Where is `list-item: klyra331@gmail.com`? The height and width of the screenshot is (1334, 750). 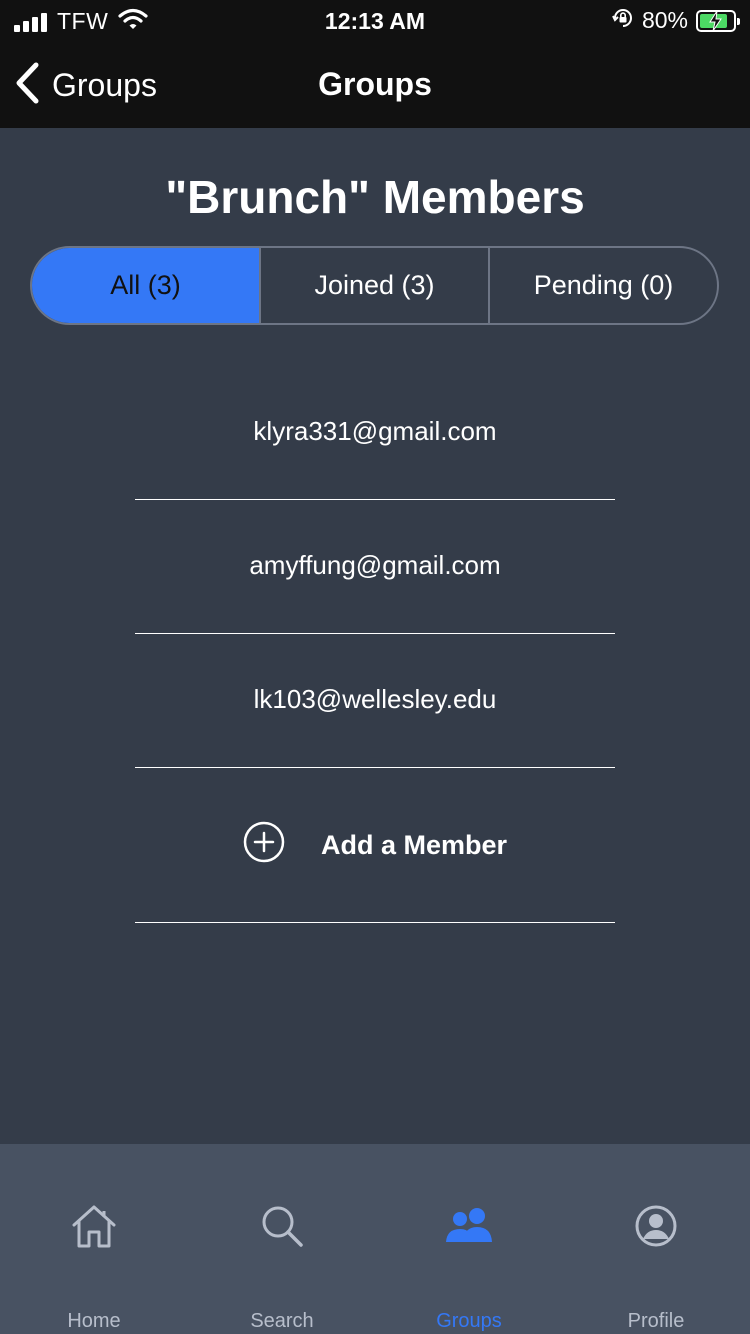
list-item: klyra331@gmail.com is located at coordinates (375, 433).